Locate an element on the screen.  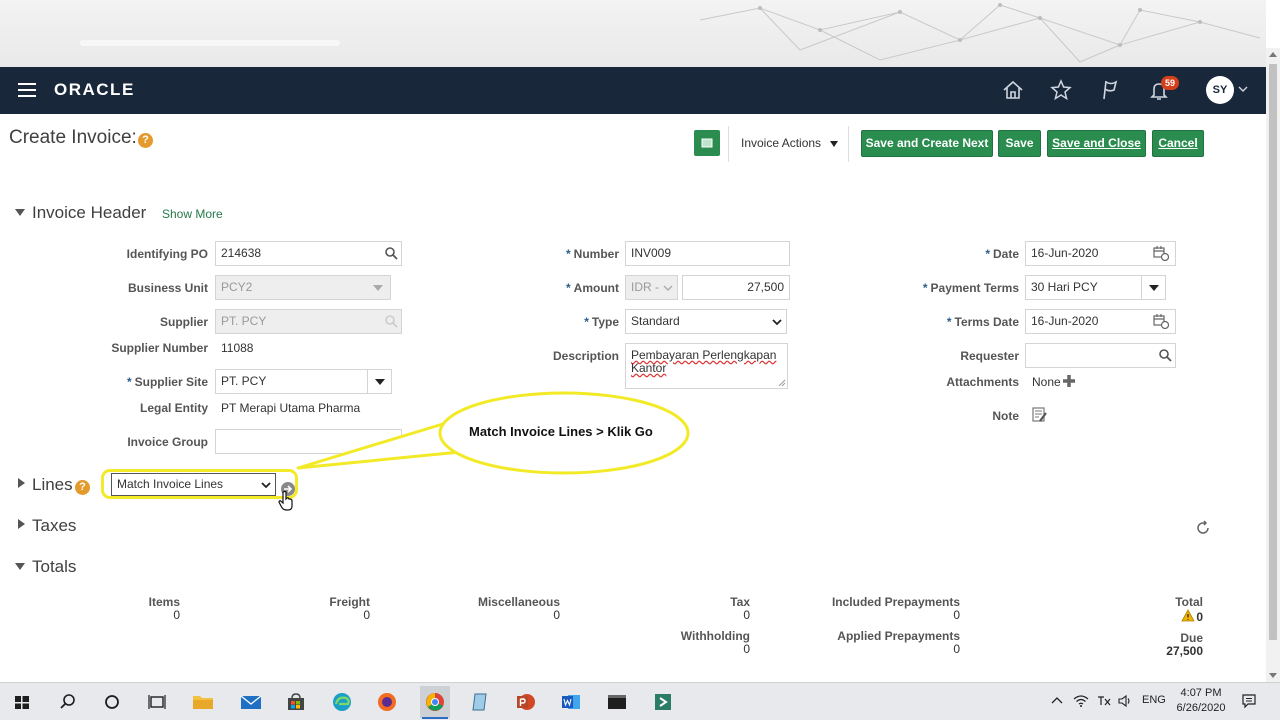
currency-select: IDR - is located at coordinates (651, 287).